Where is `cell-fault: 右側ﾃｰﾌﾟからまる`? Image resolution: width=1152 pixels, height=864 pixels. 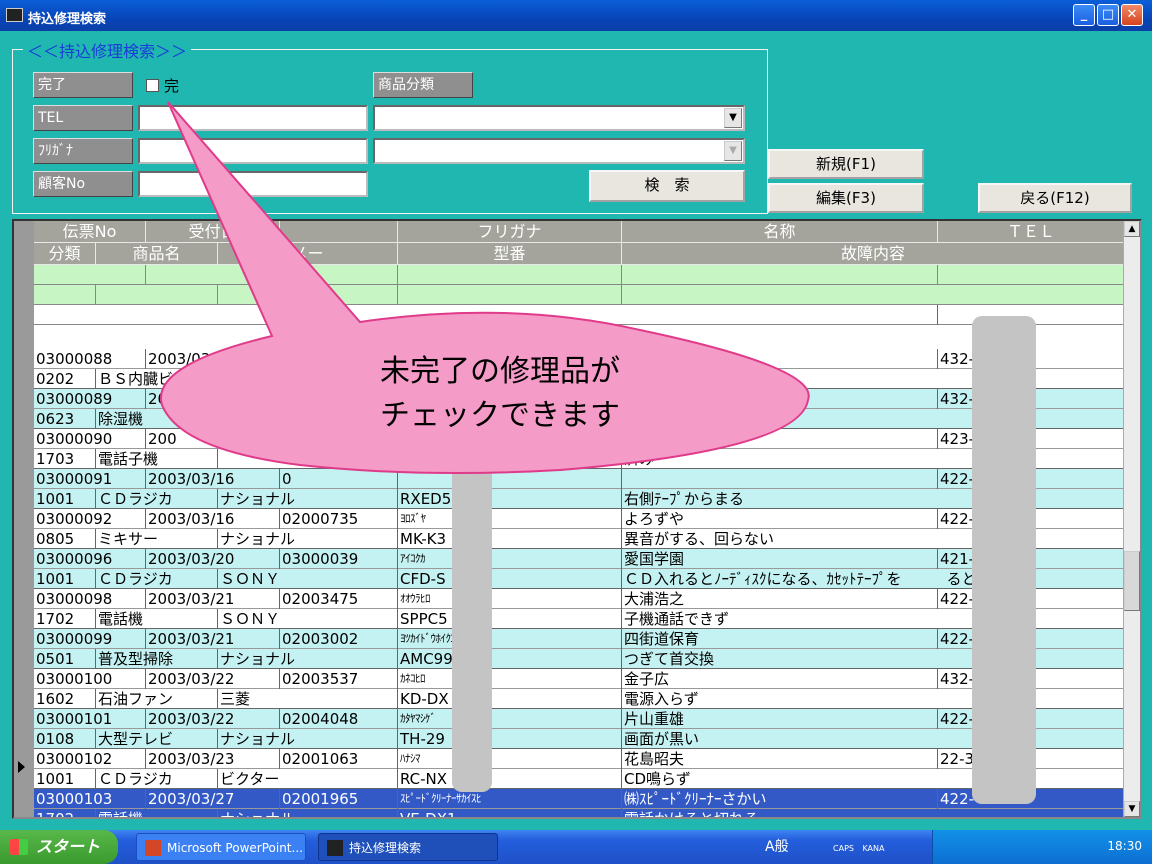 cell-fault: 右側ﾃｰﾌﾟからまる is located at coordinates (873, 498).